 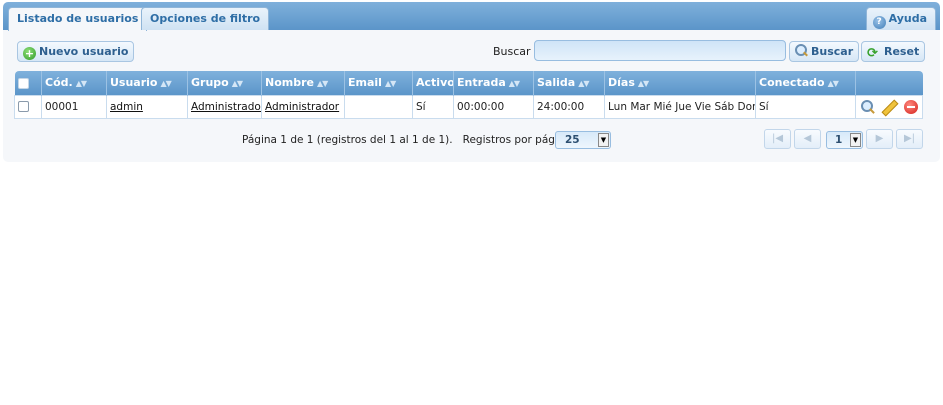 What do you see at coordinates (23, 106) in the screenshot?
I see `row-checkbox` at bounding box center [23, 106].